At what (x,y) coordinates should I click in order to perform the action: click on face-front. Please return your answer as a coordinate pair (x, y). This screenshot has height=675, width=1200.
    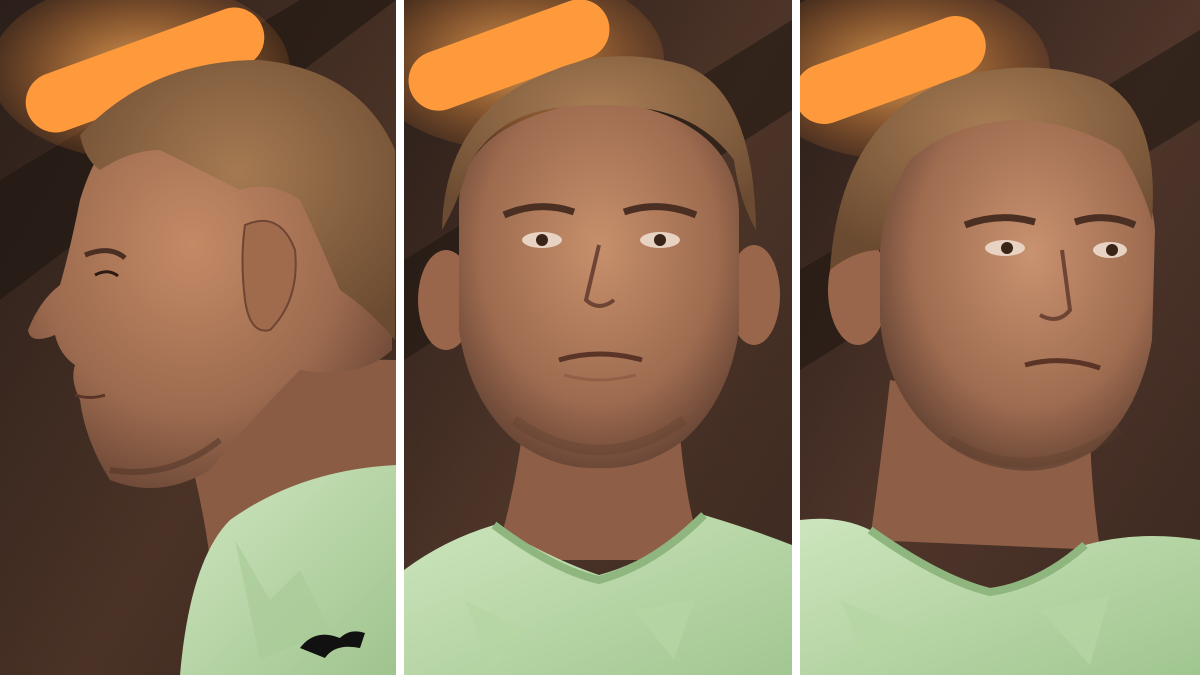
    Looking at the image, I should click on (599, 284).